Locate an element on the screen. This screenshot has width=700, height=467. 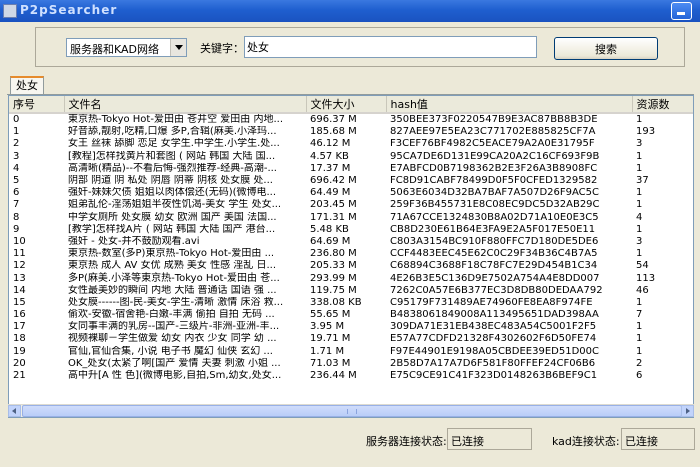
cell-size: 185.68 M is located at coordinates (333, 132).